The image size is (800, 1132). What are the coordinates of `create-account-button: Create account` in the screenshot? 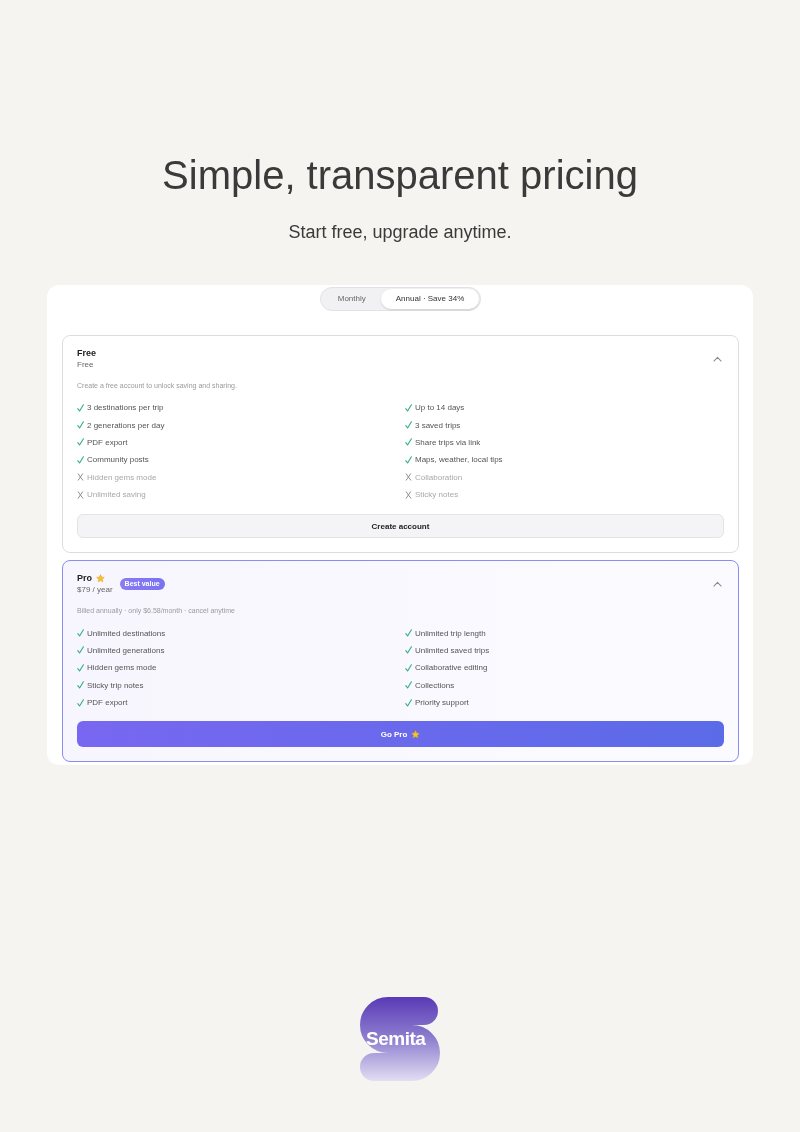 It's located at (400, 526).